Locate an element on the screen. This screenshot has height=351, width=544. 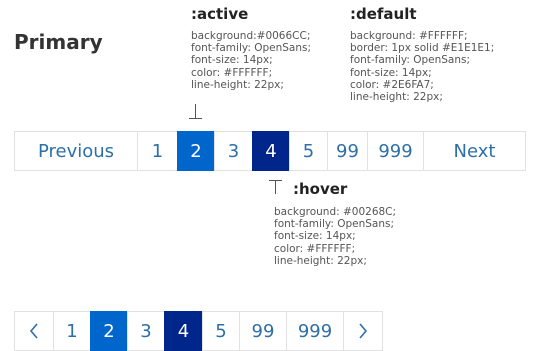
active-pointer-line is located at coordinates (195, 111).